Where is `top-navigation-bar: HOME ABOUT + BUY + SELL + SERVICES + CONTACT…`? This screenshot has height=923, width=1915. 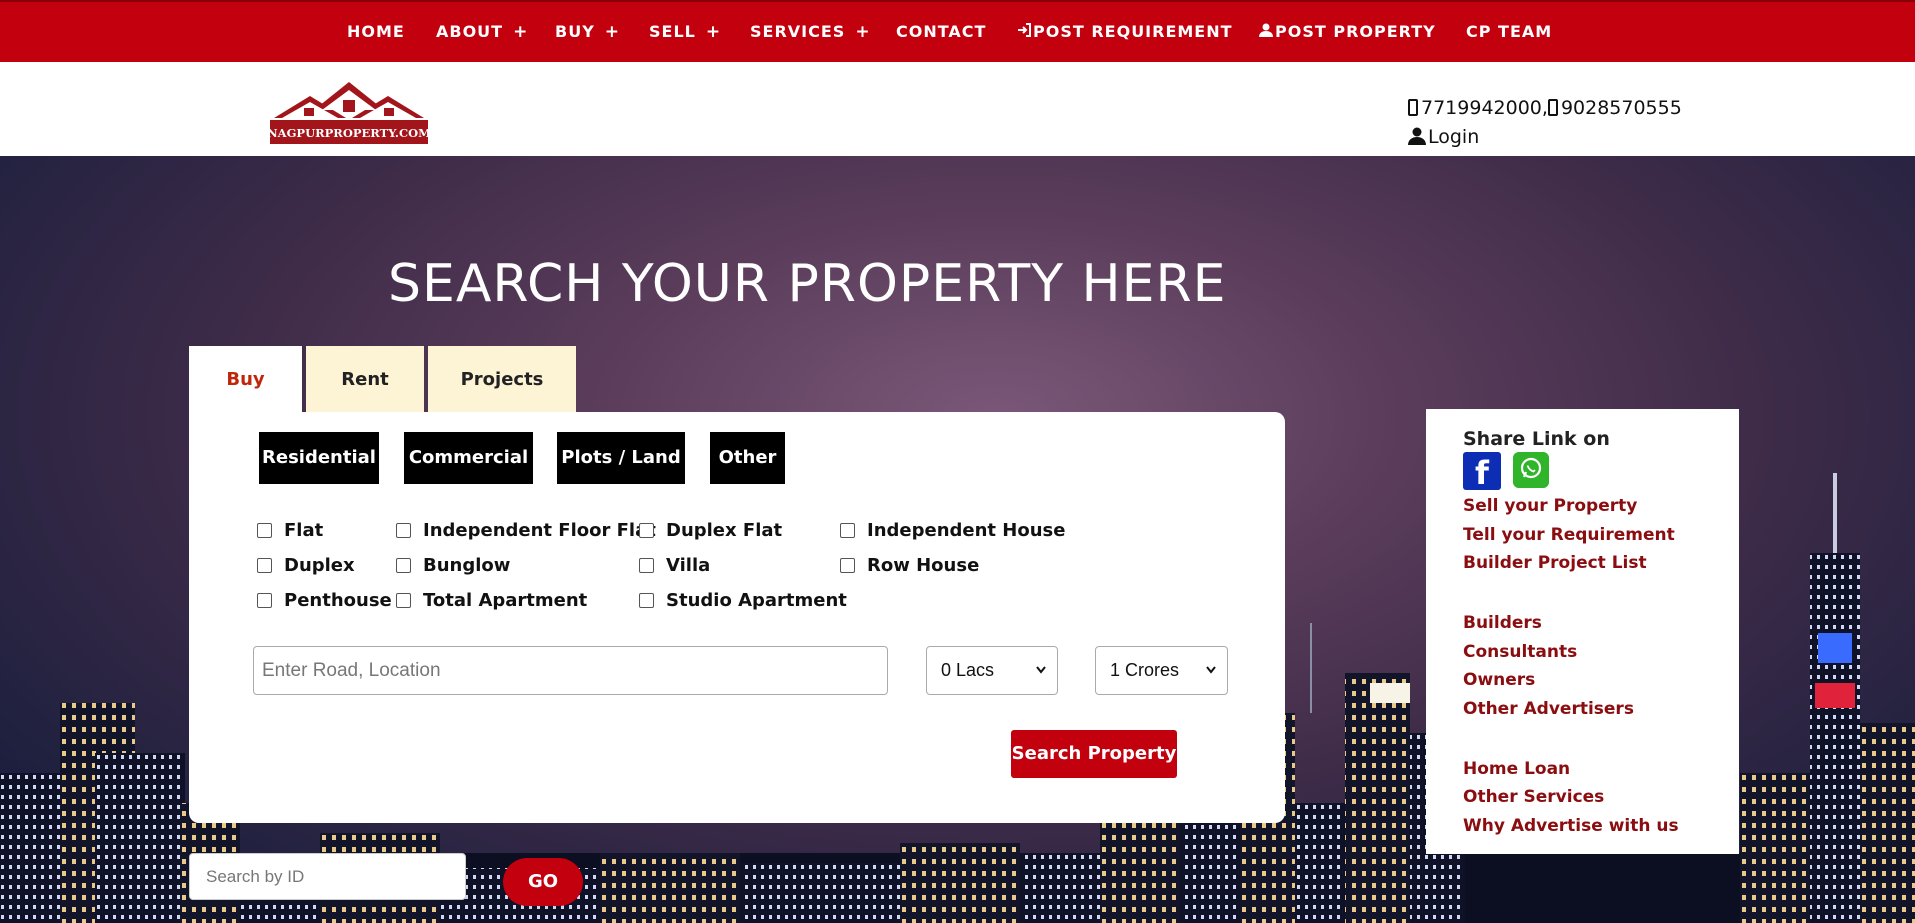 top-navigation-bar: HOME ABOUT + BUY + SELL + SERVICES + CONTACT… is located at coordinates (957, 31).